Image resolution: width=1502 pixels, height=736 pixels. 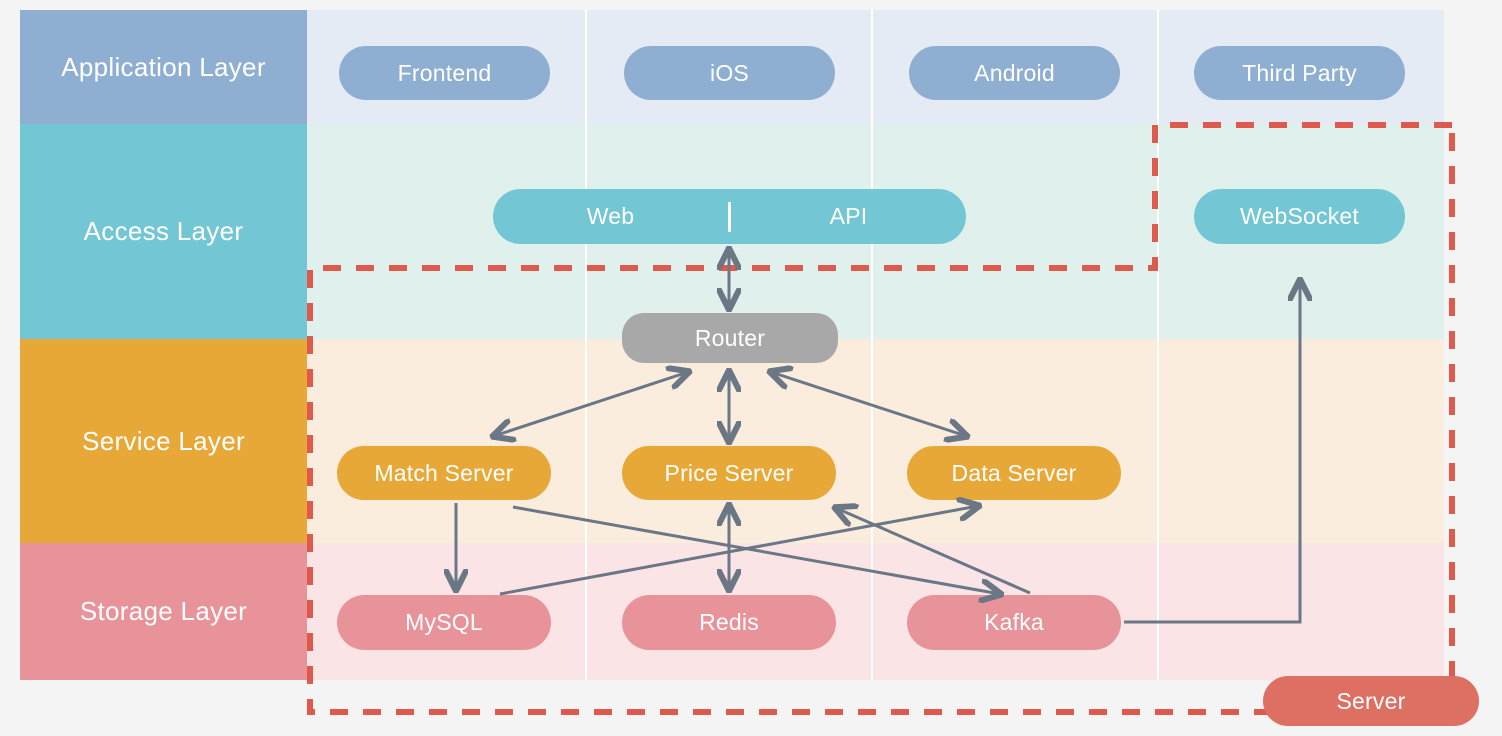 What do you see at coordinates (1371, 701) in the screenshot?
I see `server-legend-label: Server` at bounding box center [1371, 701].